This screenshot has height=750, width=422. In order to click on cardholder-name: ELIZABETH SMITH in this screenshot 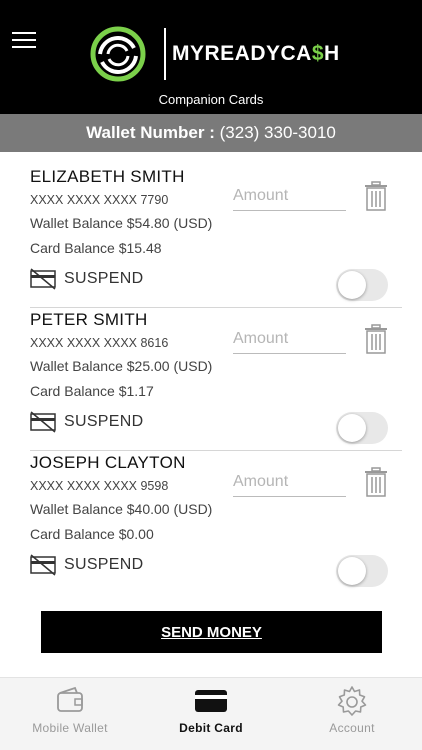, I will do `click(107, 176)`.